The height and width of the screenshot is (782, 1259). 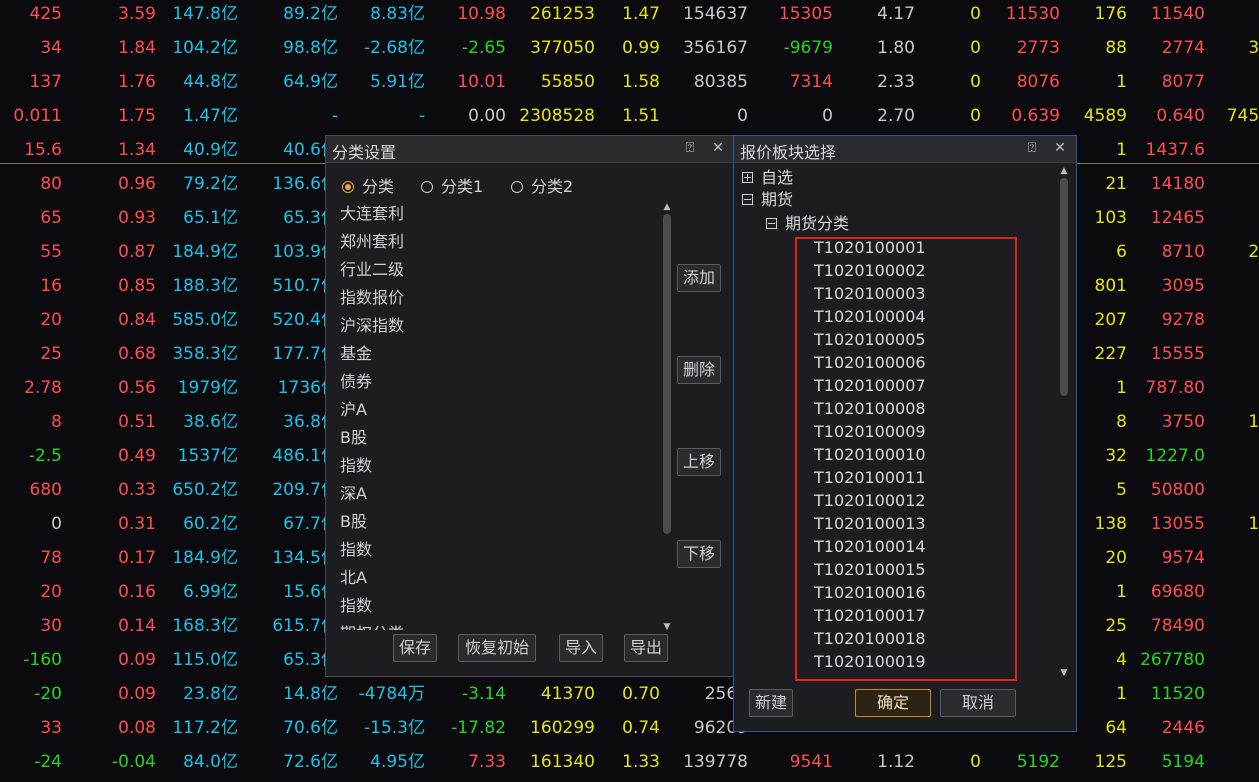 I want to click on tree-scrollbar, so click(x=1064, y=423).